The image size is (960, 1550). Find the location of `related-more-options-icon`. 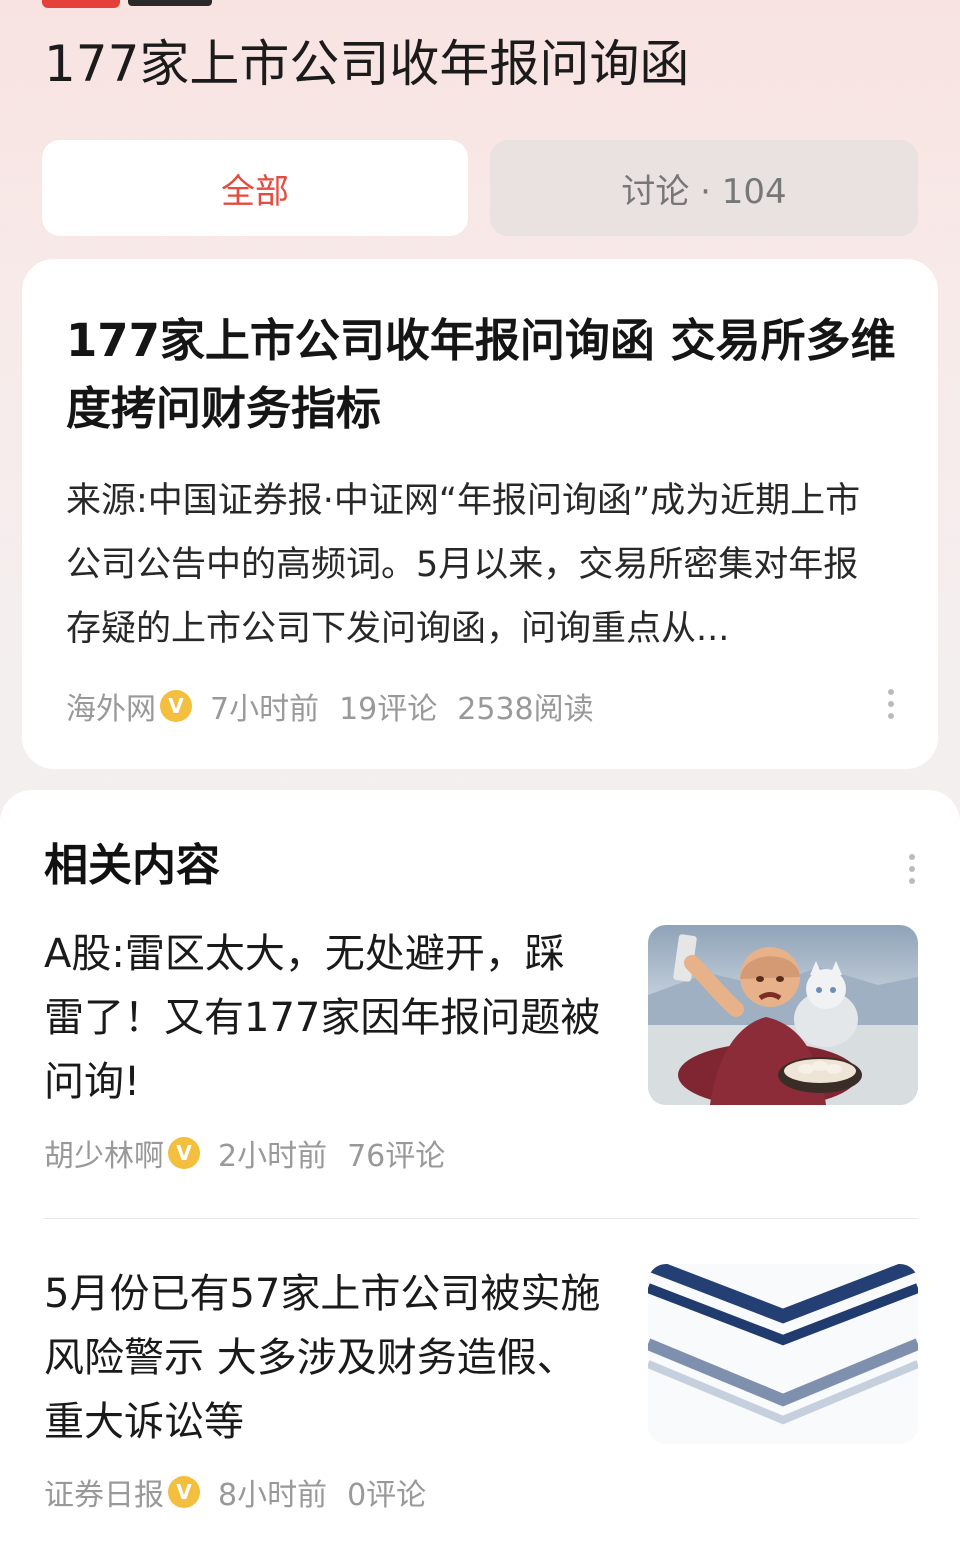

related-more-options-icon is located at coordinates (912, 874).